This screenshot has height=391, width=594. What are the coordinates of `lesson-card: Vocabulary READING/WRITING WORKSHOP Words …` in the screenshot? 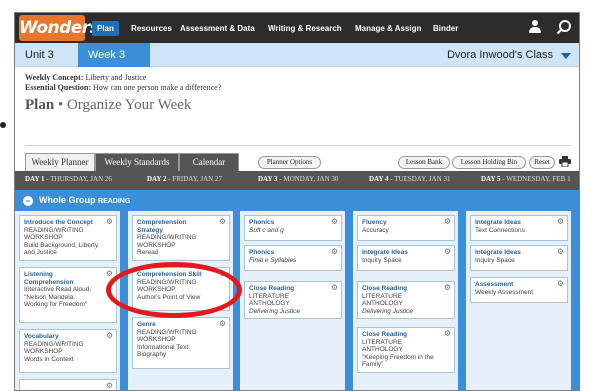 It's located at (68, 351).